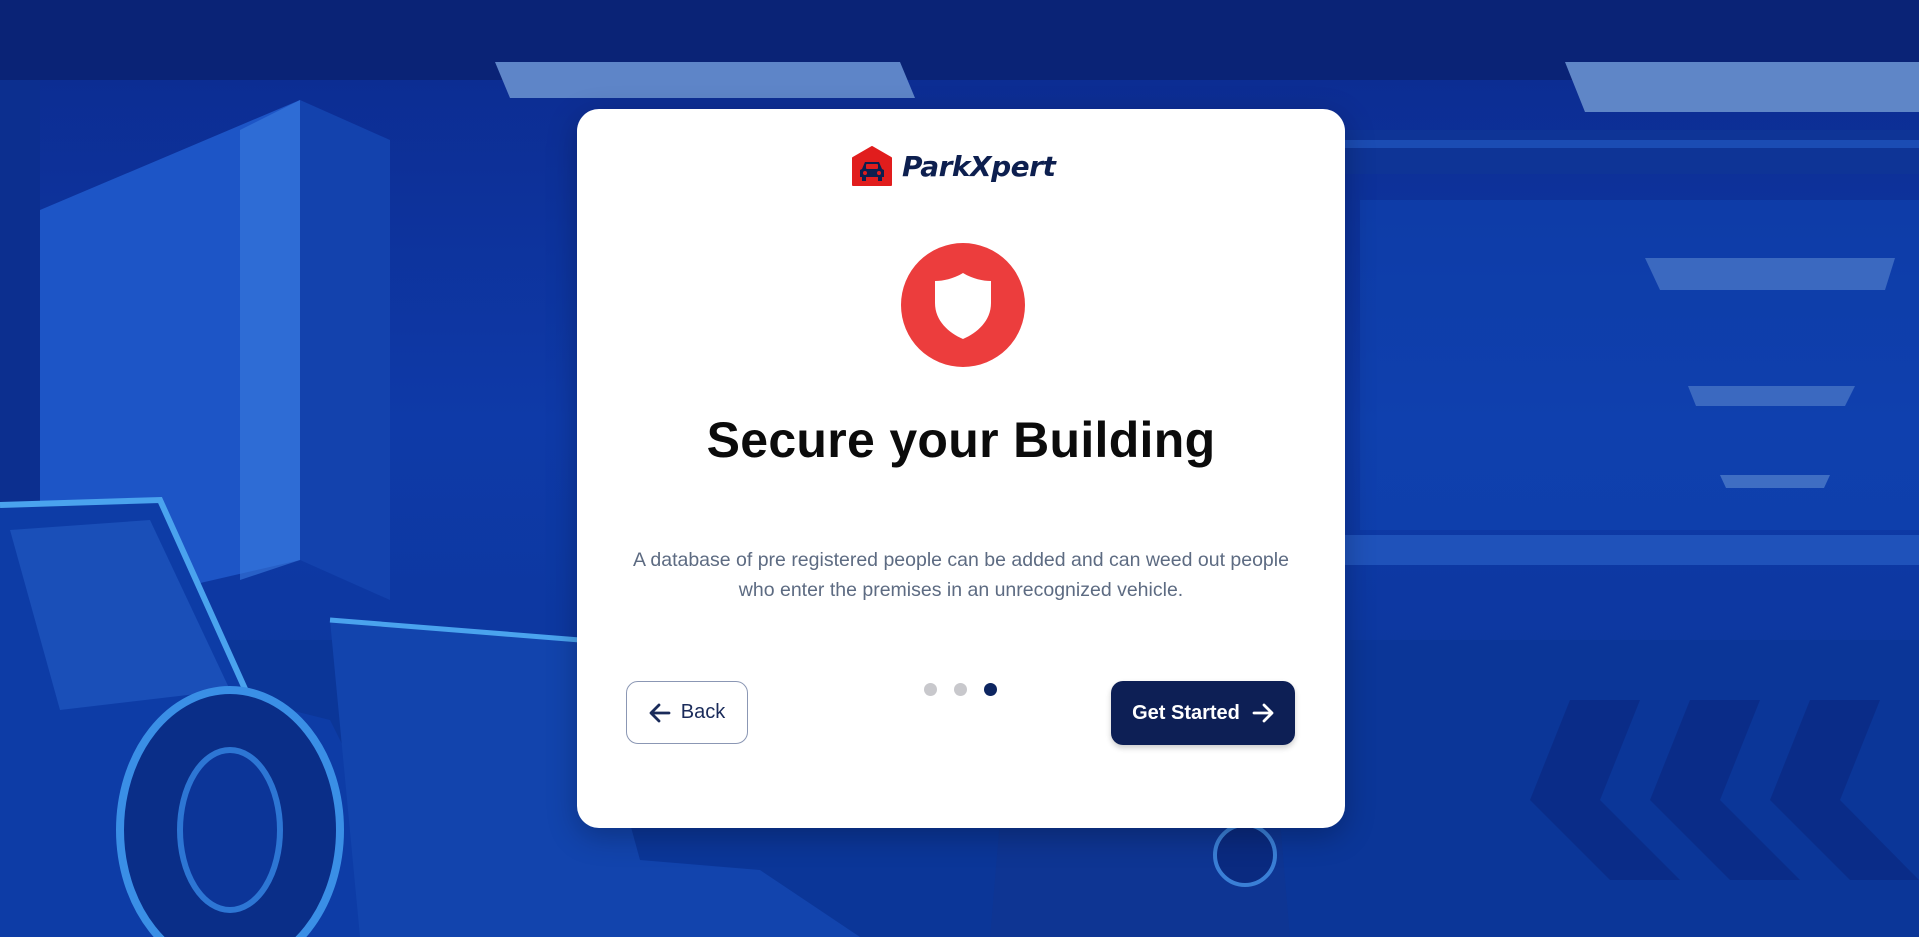  I want to click on back-button-label: Back, so click(703, 712).